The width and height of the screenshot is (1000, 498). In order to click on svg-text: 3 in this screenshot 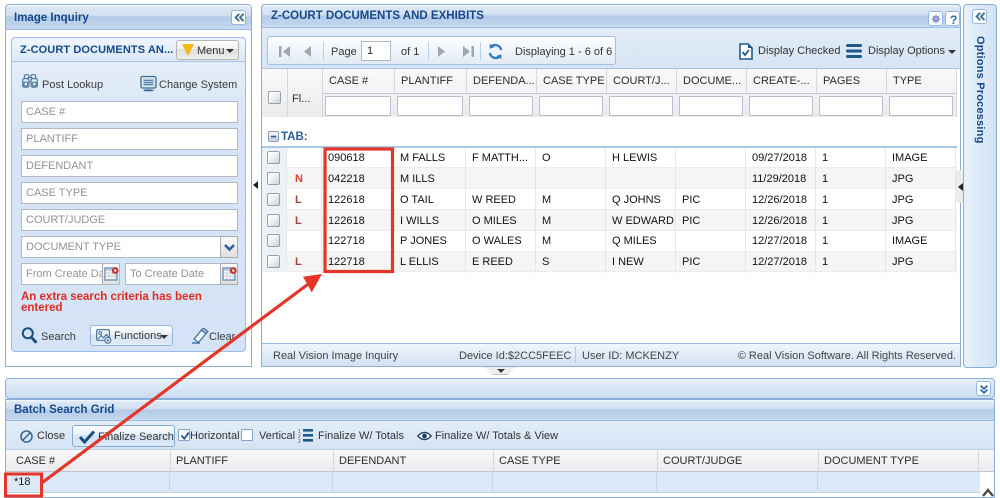, I will do `click(299, 441)`.